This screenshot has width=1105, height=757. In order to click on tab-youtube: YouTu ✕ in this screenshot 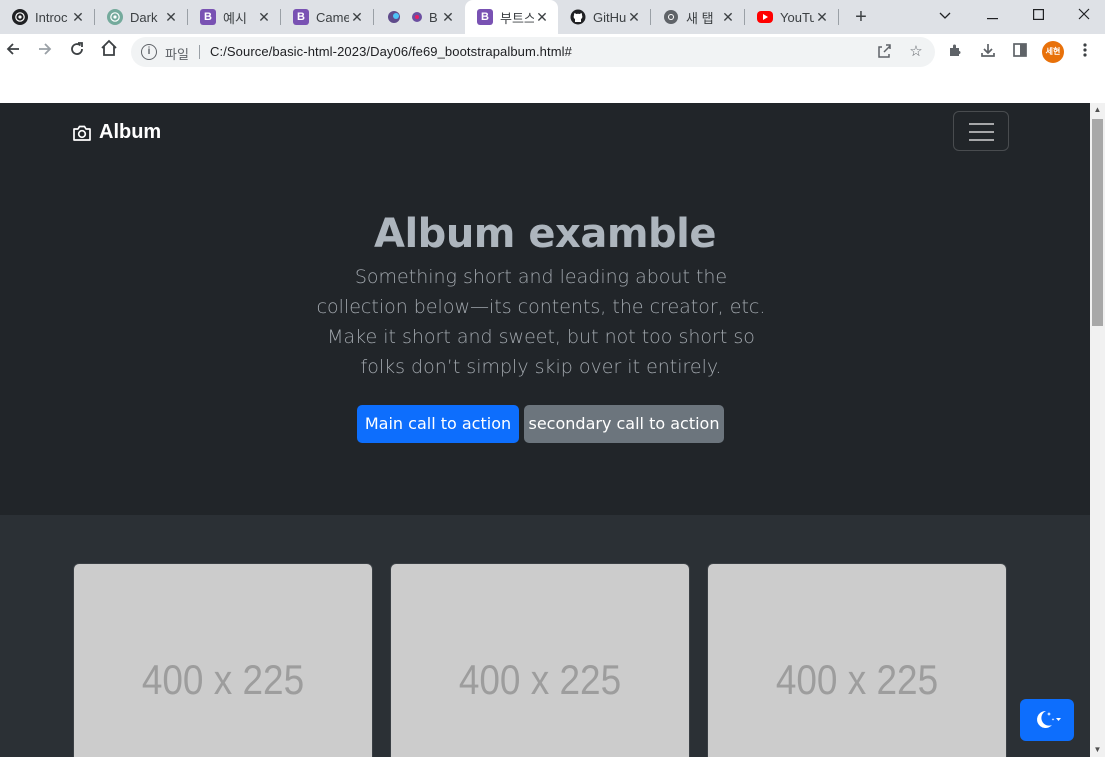, I will do `click(791, 17)`.